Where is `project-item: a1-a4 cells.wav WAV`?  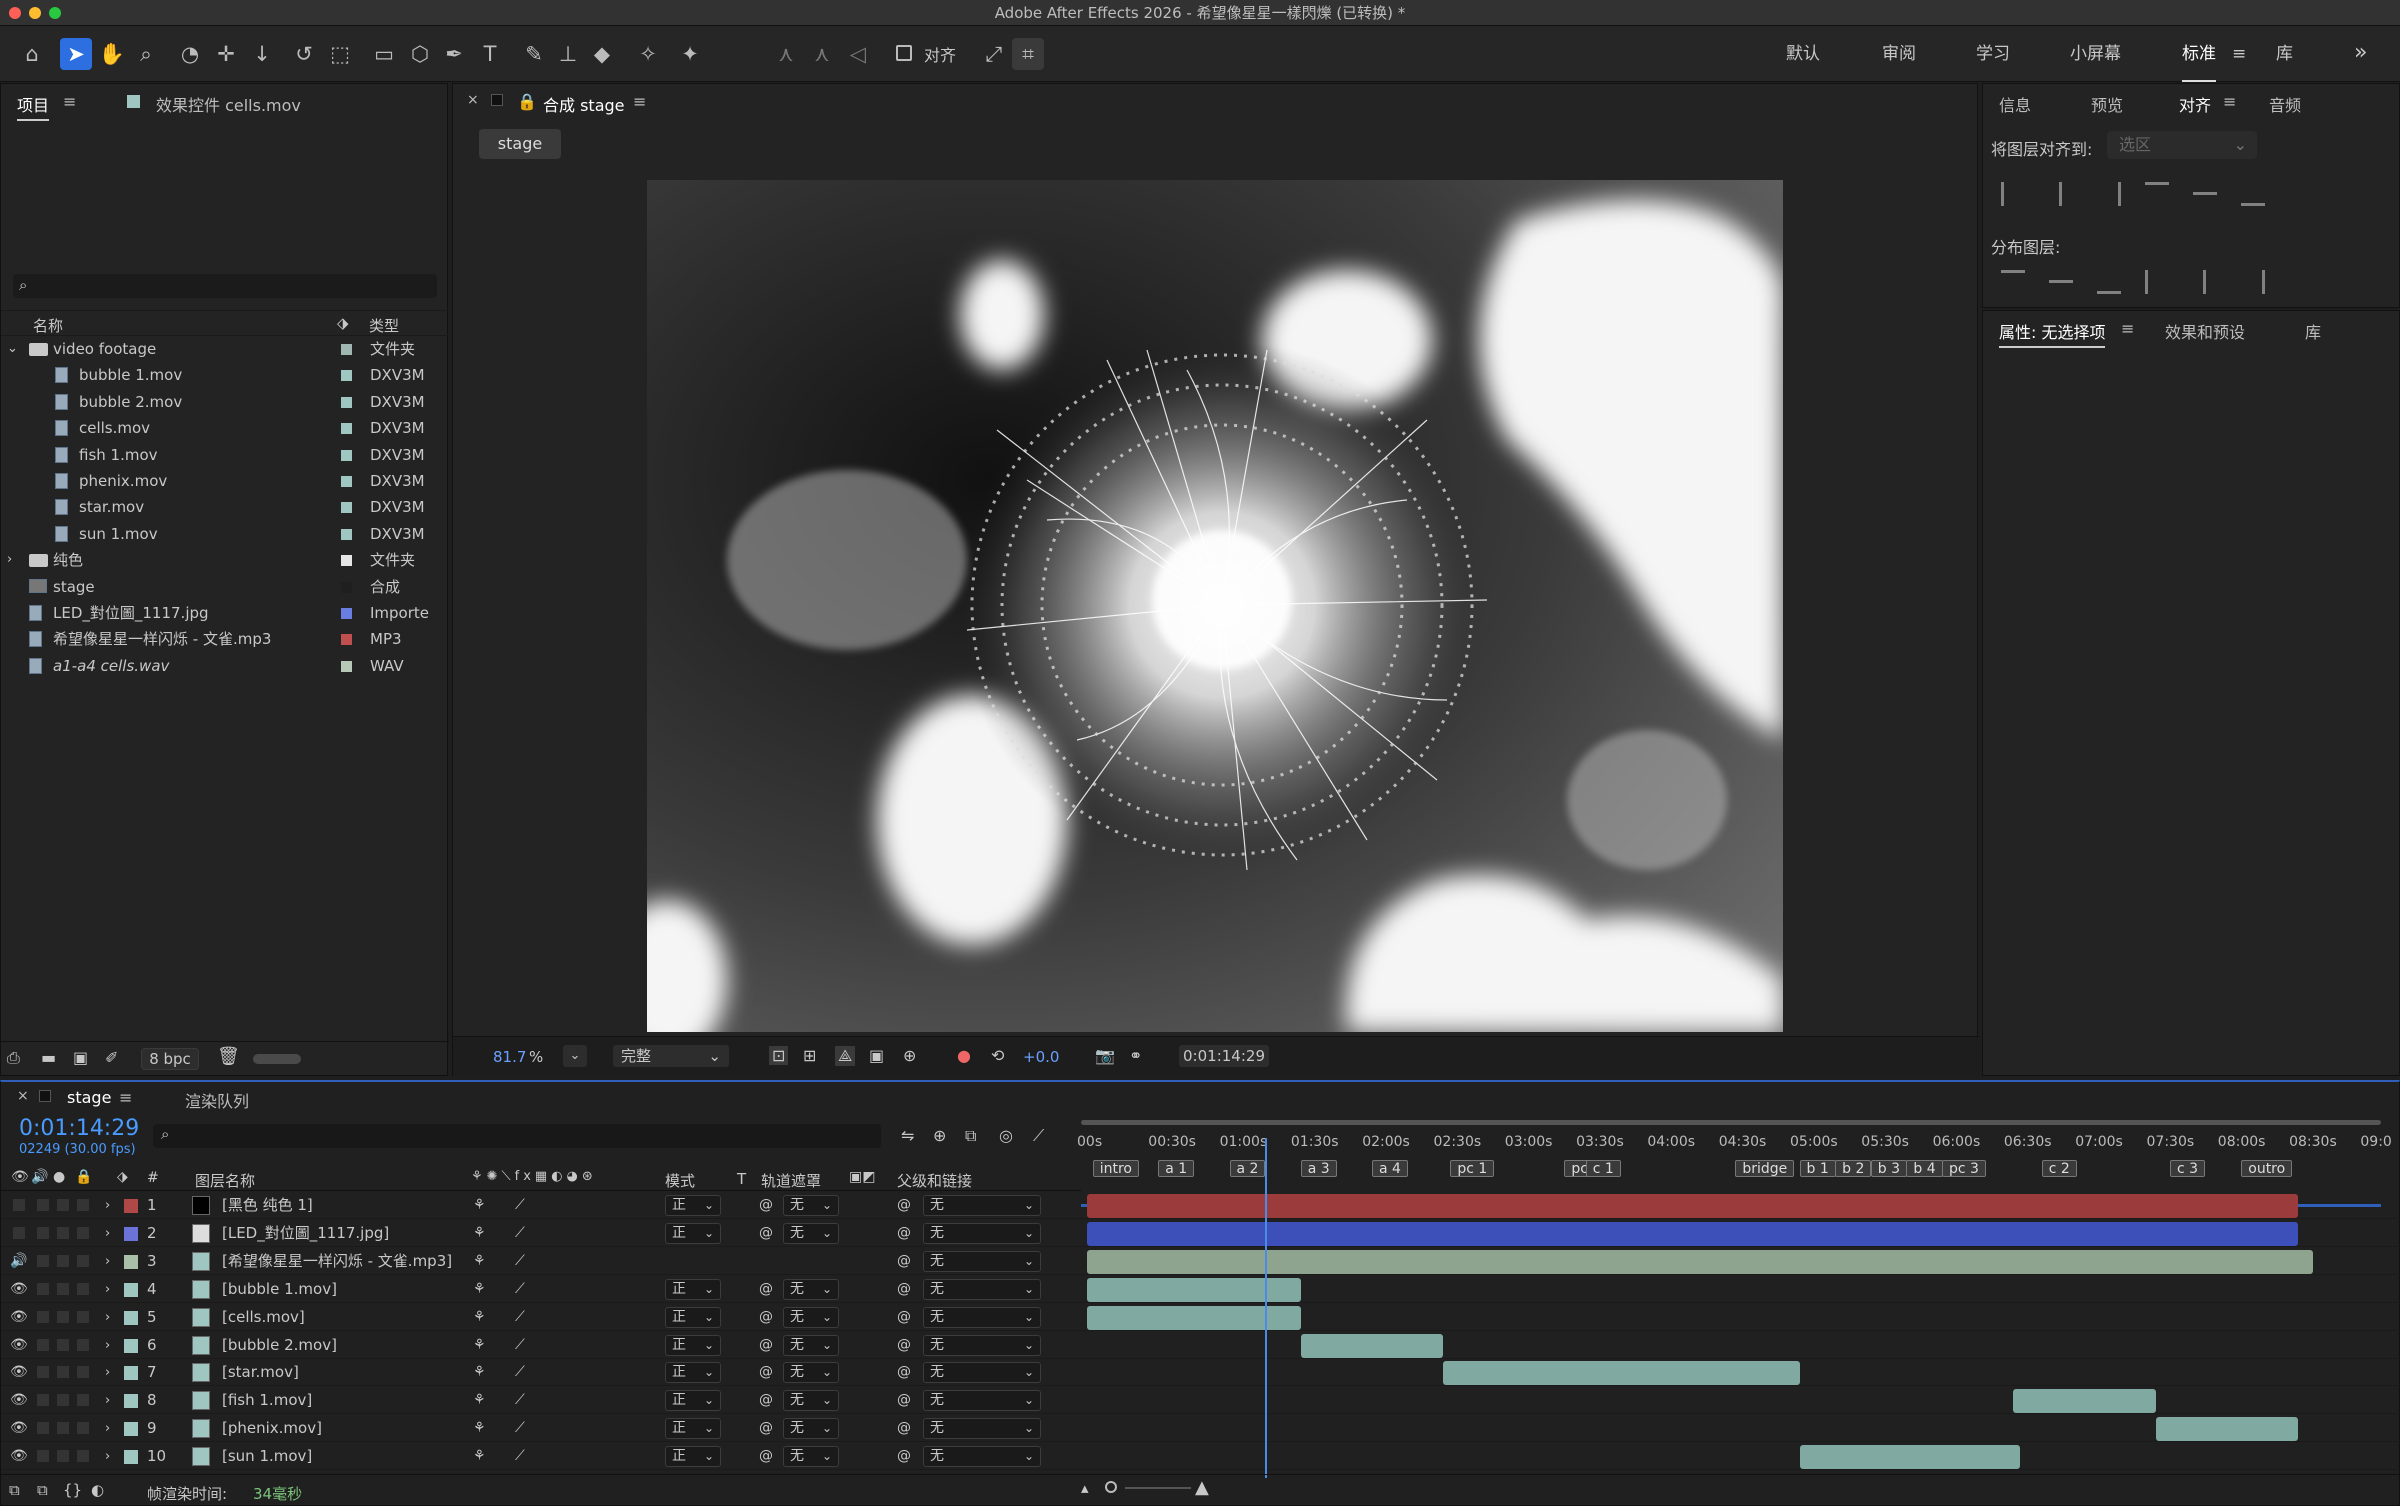 project-item: a1-a4 cells.wav WAV is located at coordinates (223, 666).